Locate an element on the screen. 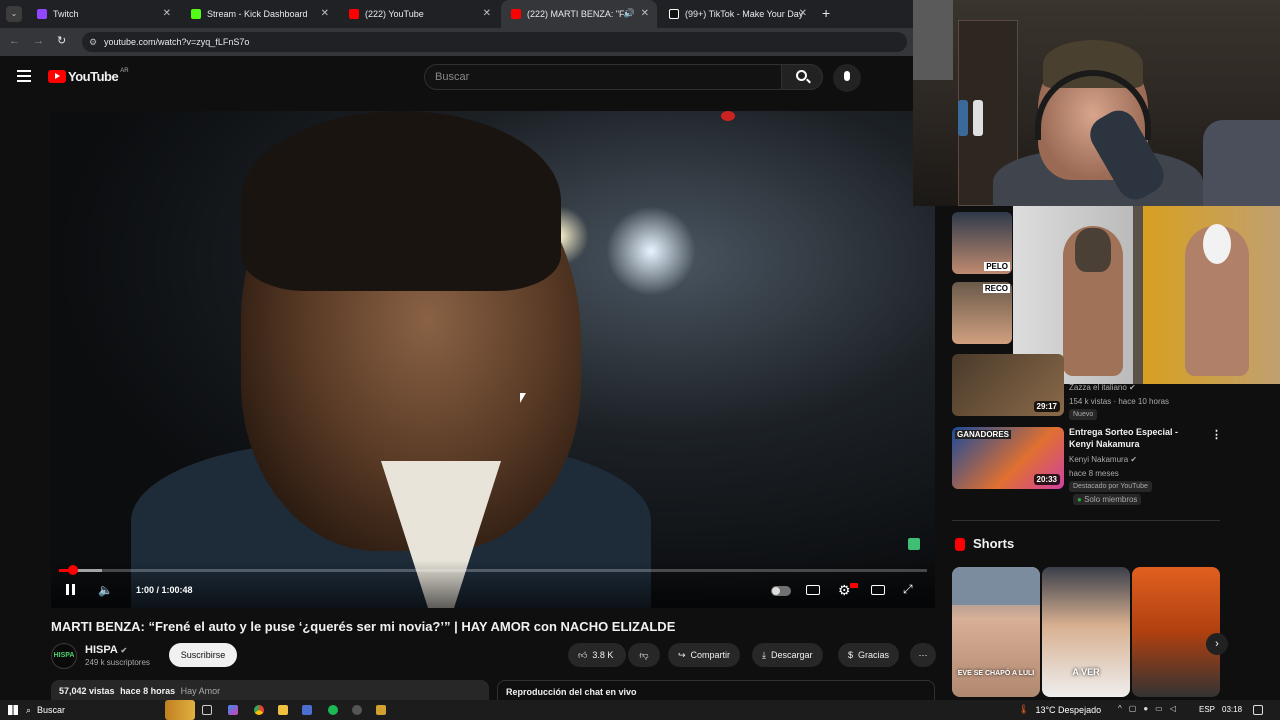  tab-marti-benza: (222) MARTI BENZA: "Frené 🔊 ✕ is located at coordinates (579, 14).